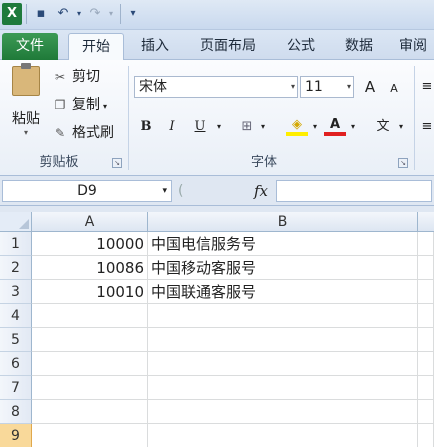 The width and height of the screenshot is (434, 447). What do you see at coordinates (283, 340) in the screenshot?
I see `cell-b5` at bounding box center [283, 340].